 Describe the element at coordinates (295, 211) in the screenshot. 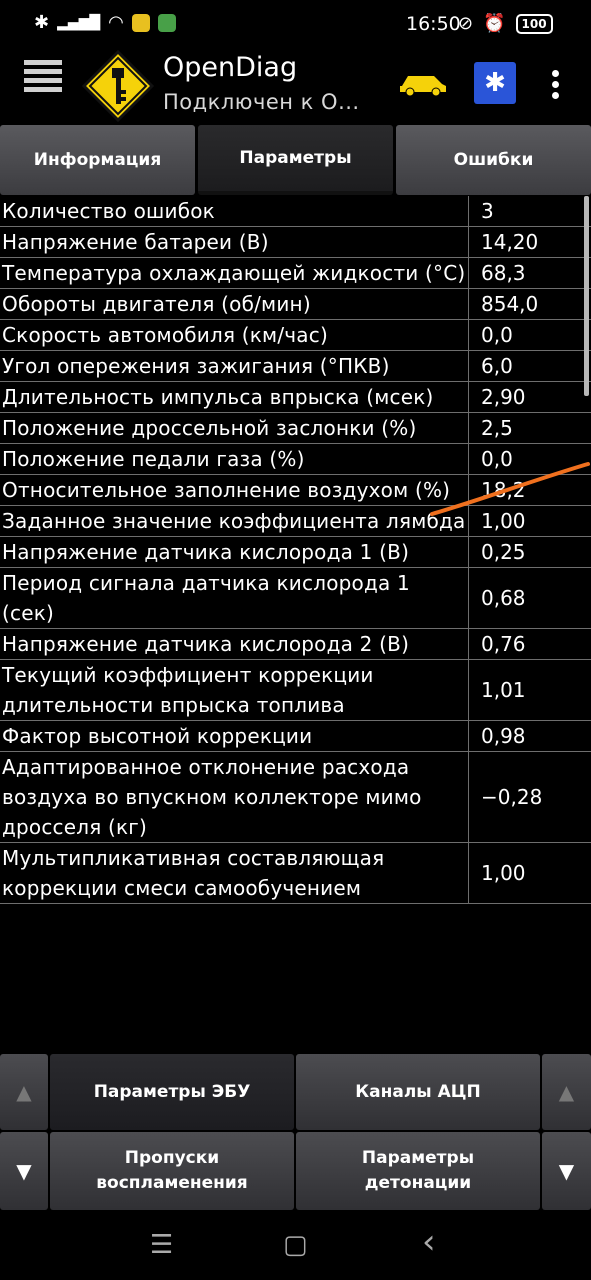

I see `parameter-row: Количество ошибок 3` at that location.